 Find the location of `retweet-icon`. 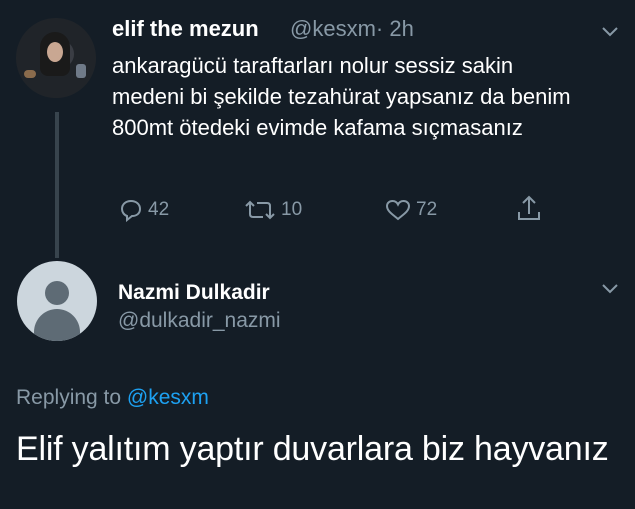

retweet-icon is located at coordinates (260, 210).